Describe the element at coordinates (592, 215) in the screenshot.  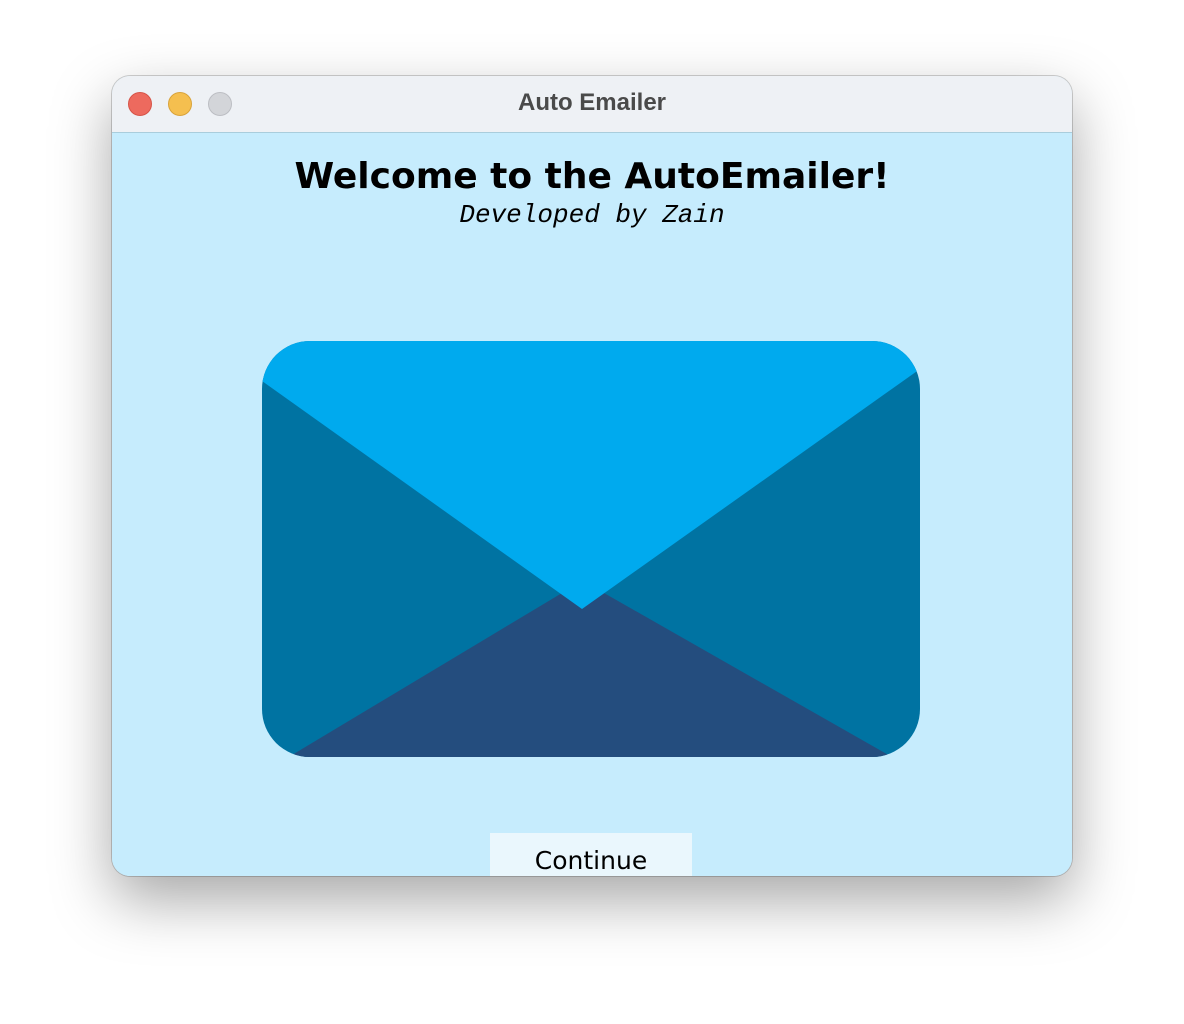
I see `developer-credit: Developed by Zain` at that location.